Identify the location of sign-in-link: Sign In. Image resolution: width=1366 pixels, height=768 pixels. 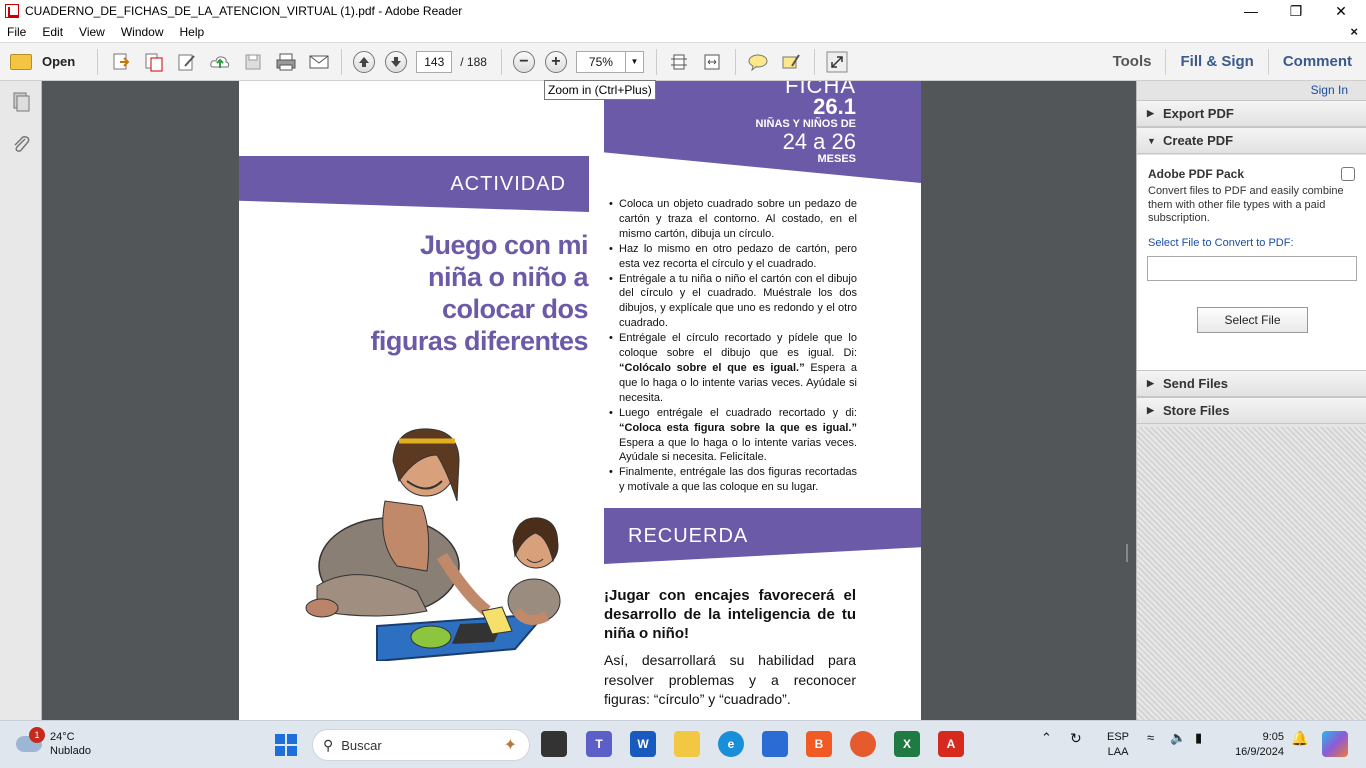
(1329, 90).